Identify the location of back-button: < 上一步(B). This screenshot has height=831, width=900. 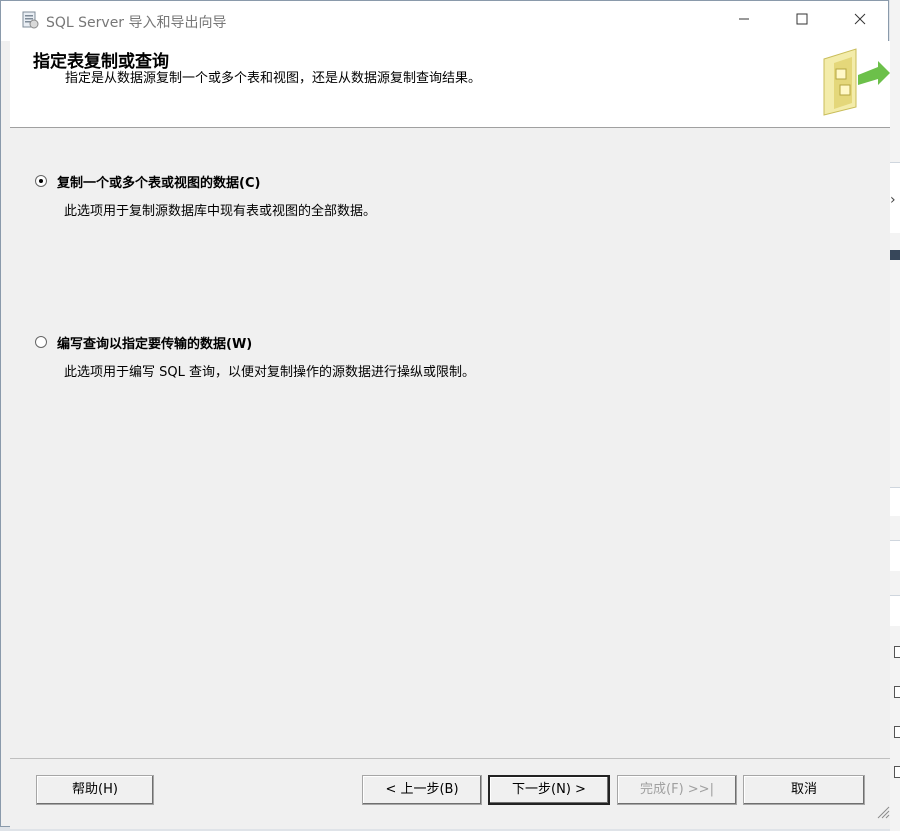
(422, 790).